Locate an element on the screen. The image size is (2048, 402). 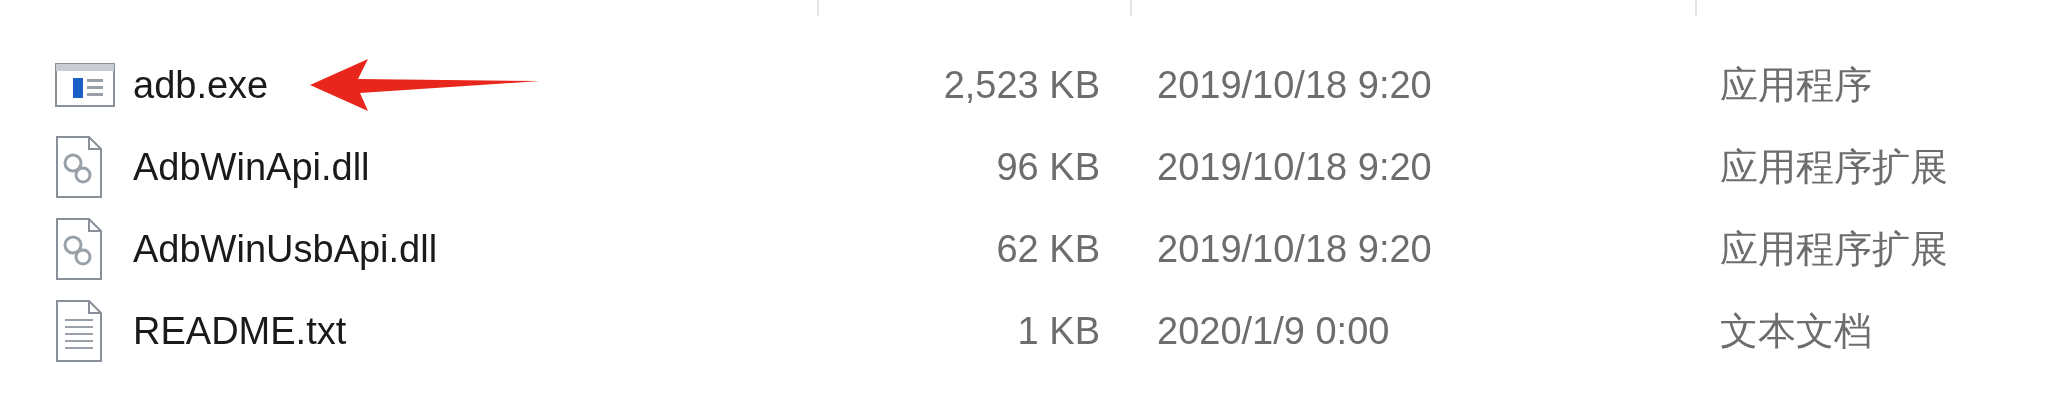
modified-date: 2020/1/9 0:00 is located at coordinates (1274, 331).